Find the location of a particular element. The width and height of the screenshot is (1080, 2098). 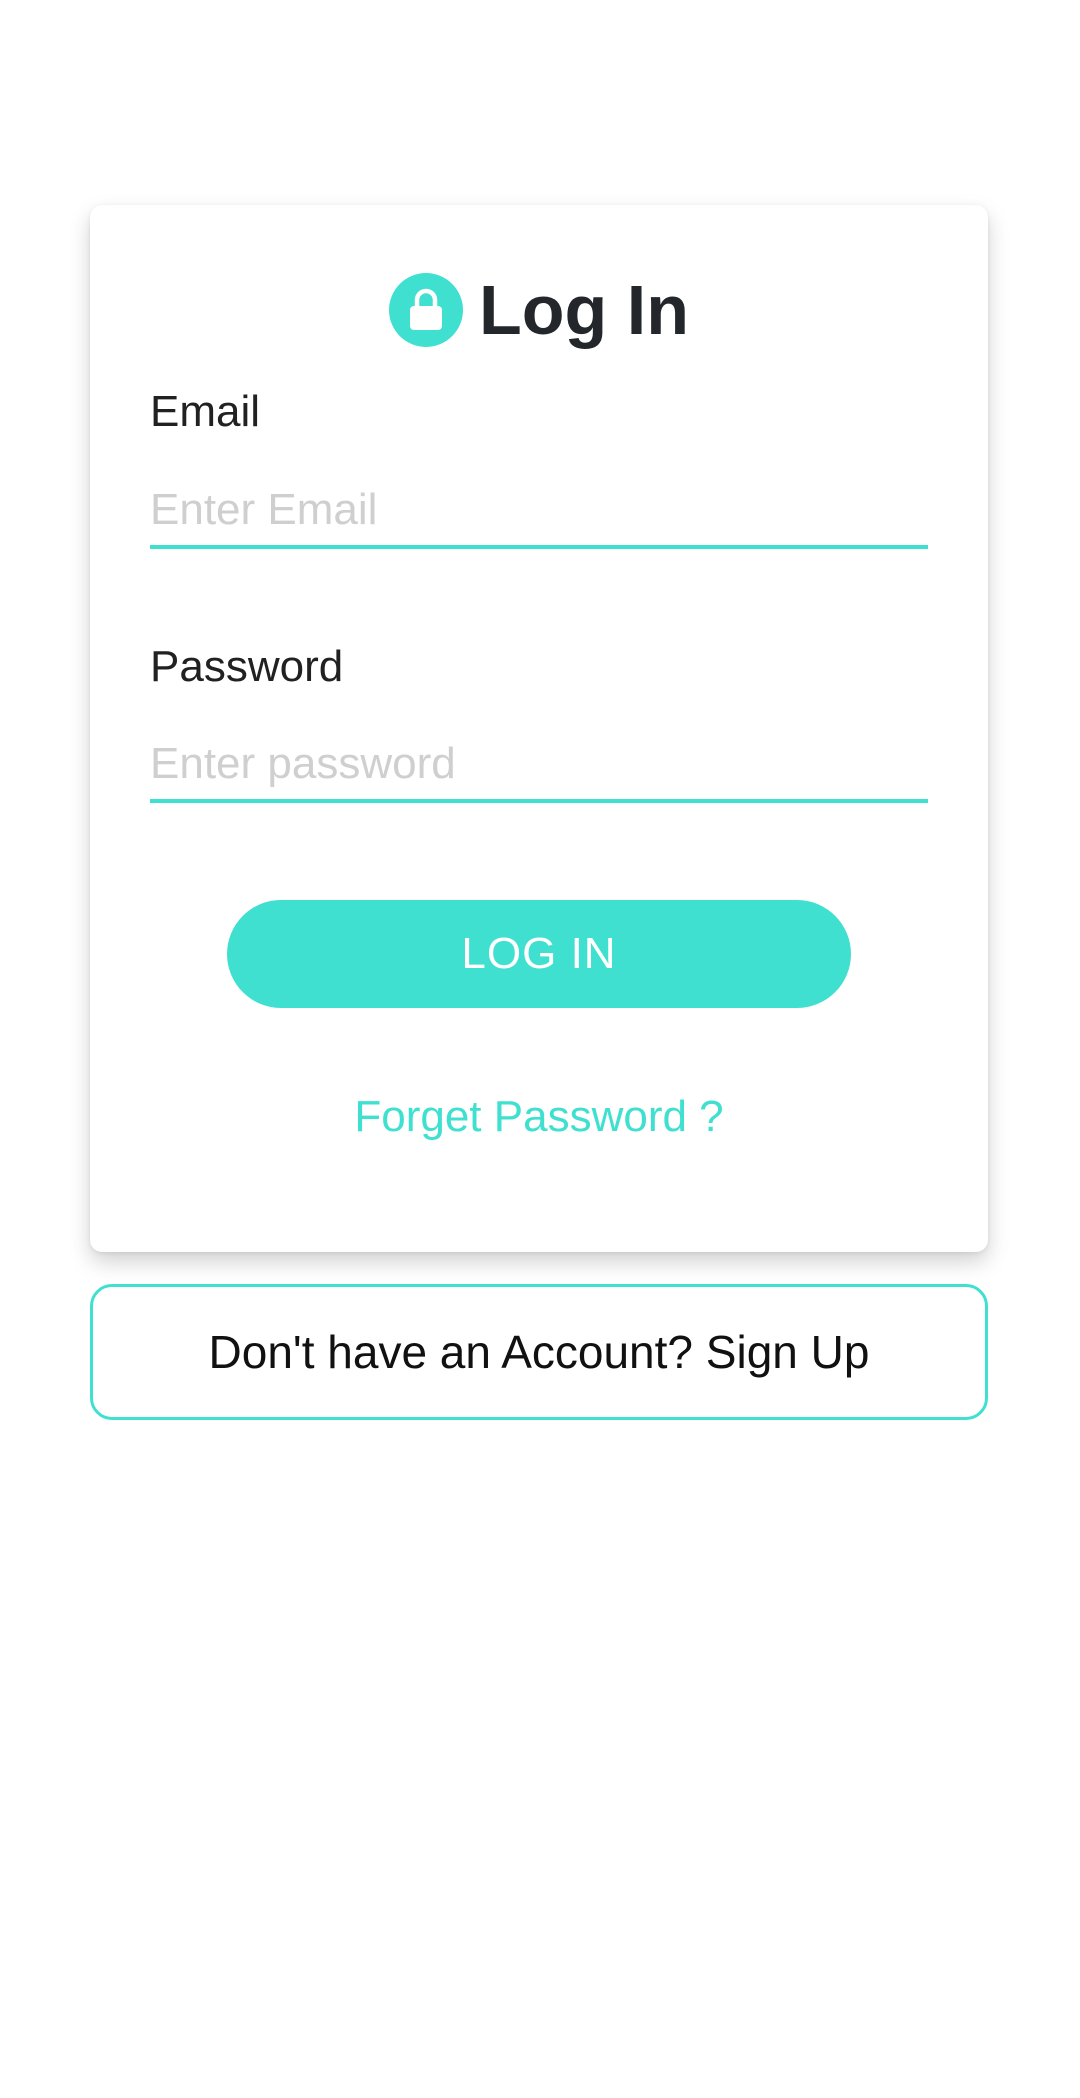

forget-password-link: Forget Password ? is located at coordinates (539, 1117).